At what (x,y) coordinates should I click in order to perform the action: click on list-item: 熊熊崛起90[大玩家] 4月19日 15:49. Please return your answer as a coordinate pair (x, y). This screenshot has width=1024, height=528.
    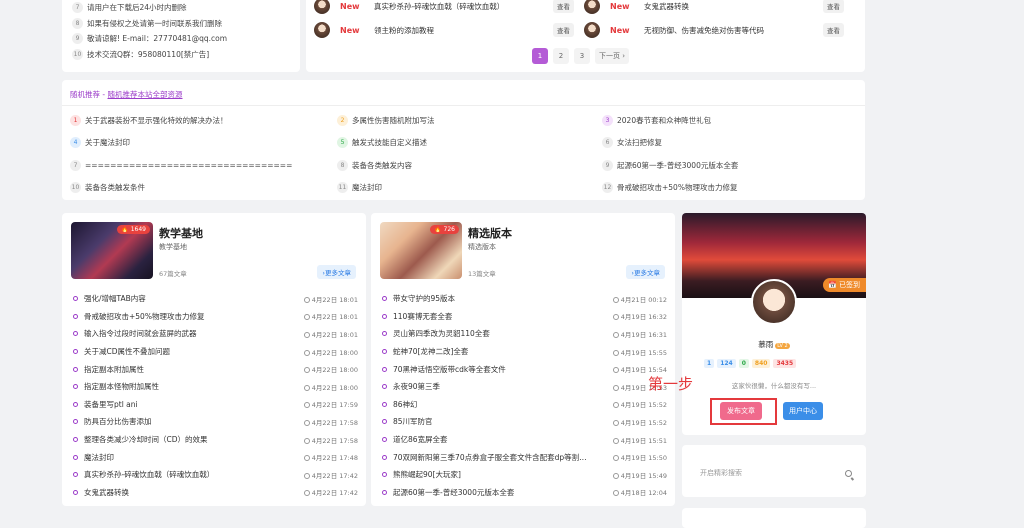
    Looking at the image, I should click on (524, 475).